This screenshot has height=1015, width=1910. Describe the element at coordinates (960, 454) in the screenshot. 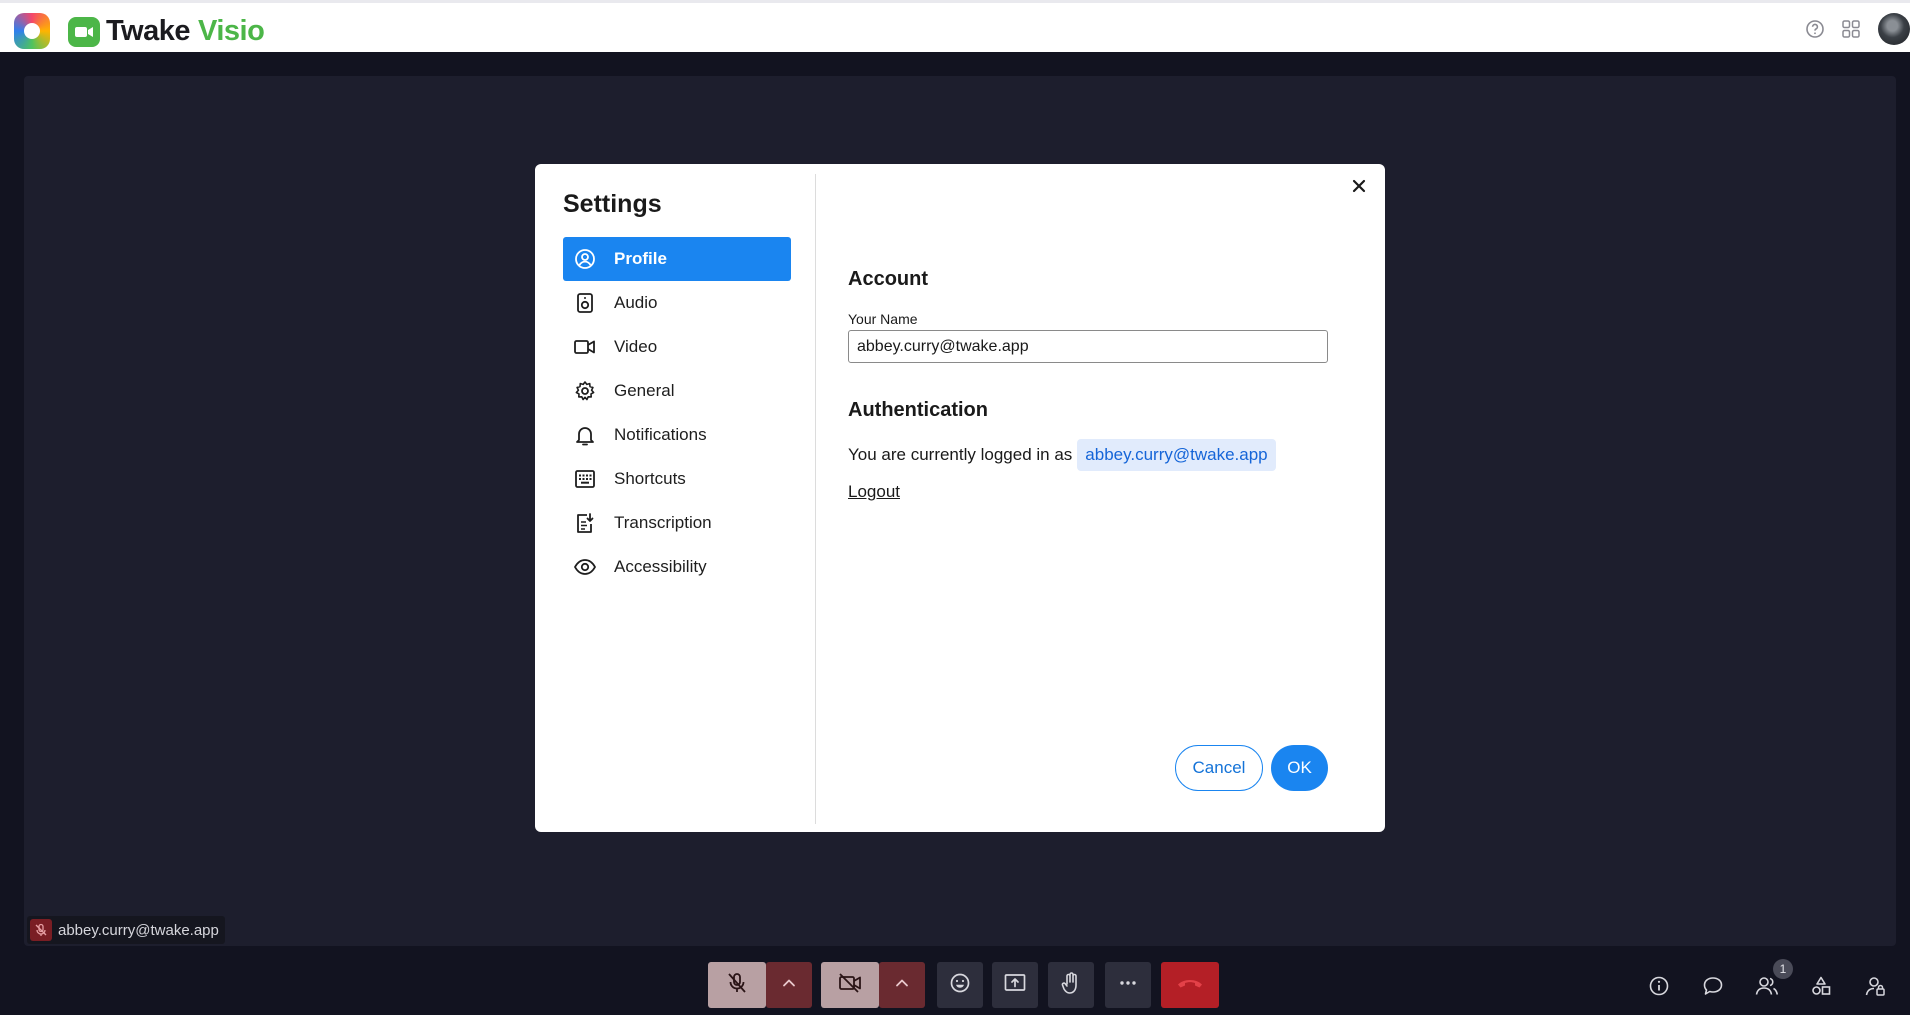

I see `logged-in-text: You are currently logged in as` at that location.